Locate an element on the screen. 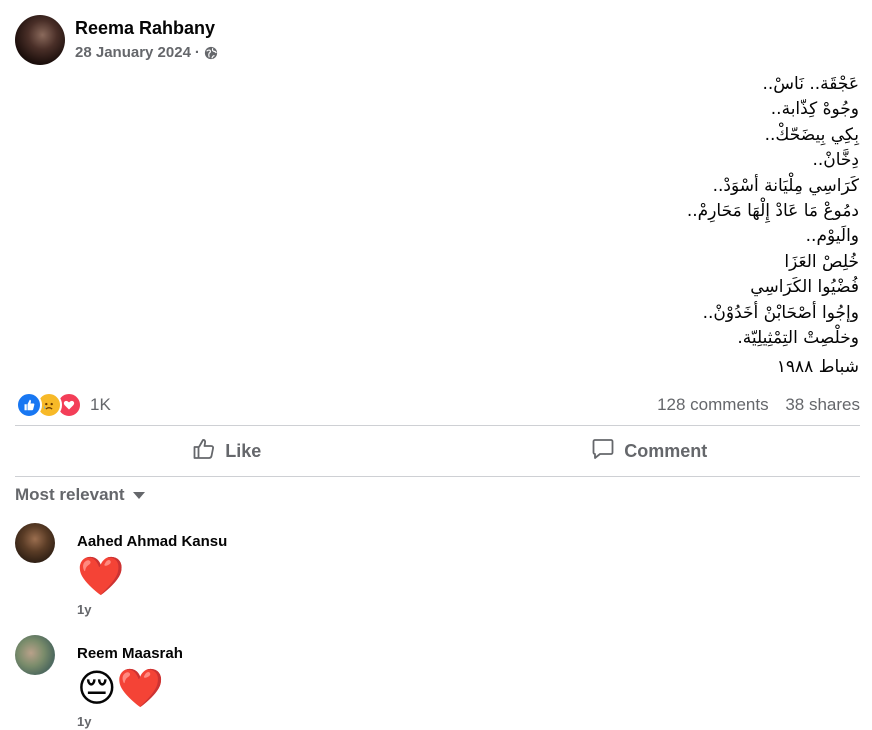 This screenshot has width=872, height=730. globe-icon is located at coordinates (211, 53).